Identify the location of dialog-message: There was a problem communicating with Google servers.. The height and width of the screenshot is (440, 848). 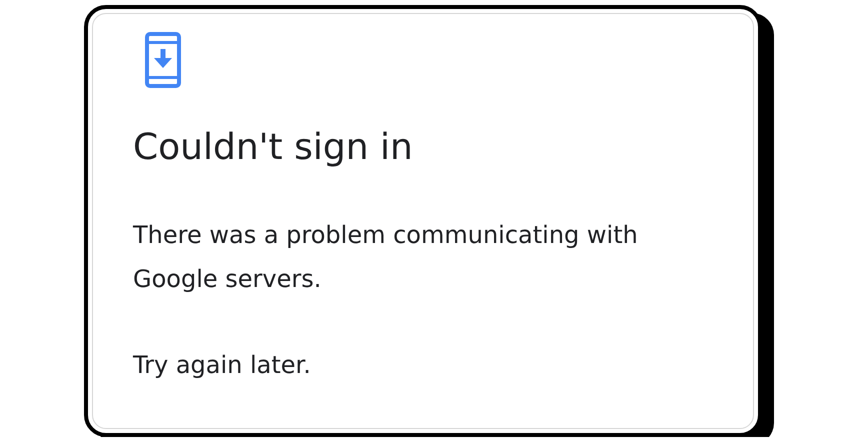
(386, 258).